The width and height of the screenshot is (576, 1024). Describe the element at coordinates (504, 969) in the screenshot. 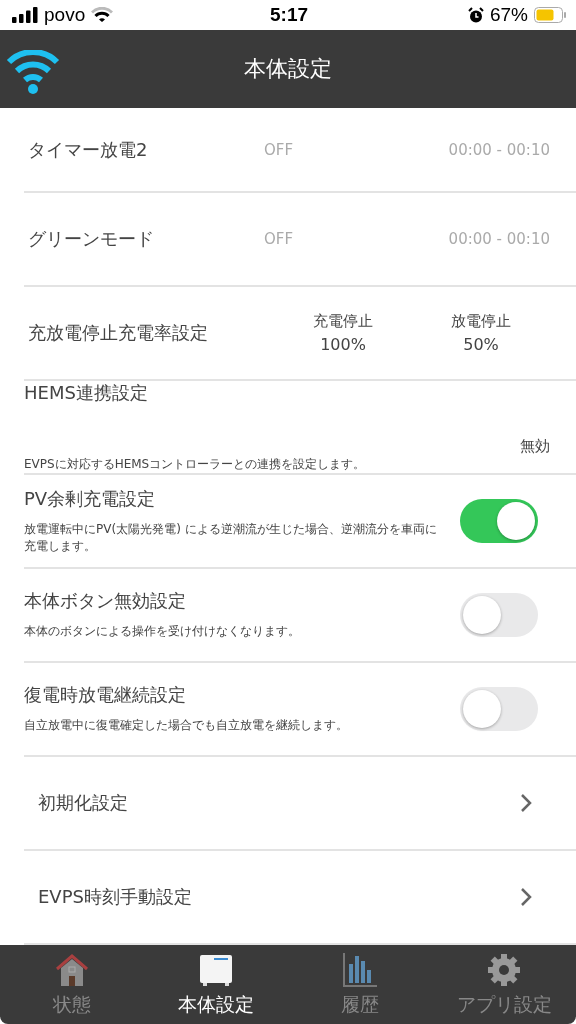

I see `gear-icon` at that location.